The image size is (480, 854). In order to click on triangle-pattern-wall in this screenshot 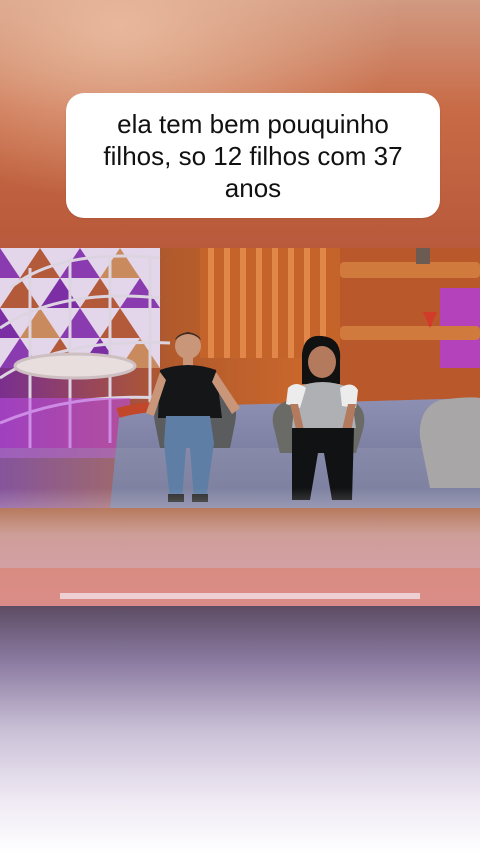, I will do `click(80, 308)`.